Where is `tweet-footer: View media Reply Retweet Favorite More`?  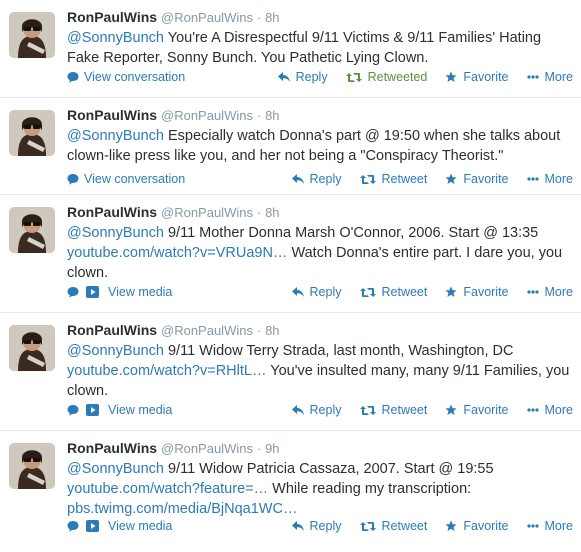 tweet-footer: View media Reply Retweet Favorite More is located at coordinates (320, 526).